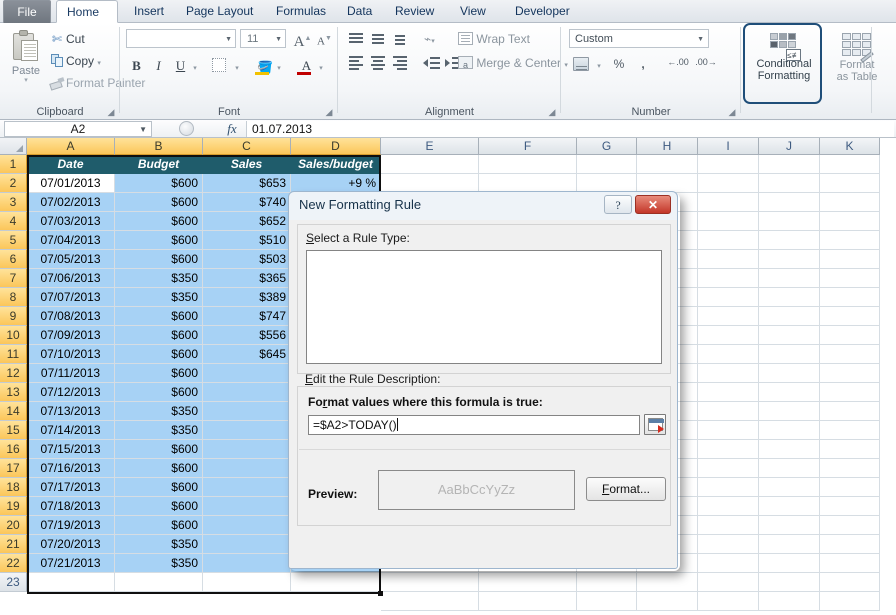  Describe the element at coordinates (850, 373) in the screenshot. I see `cell-k12` at that location.